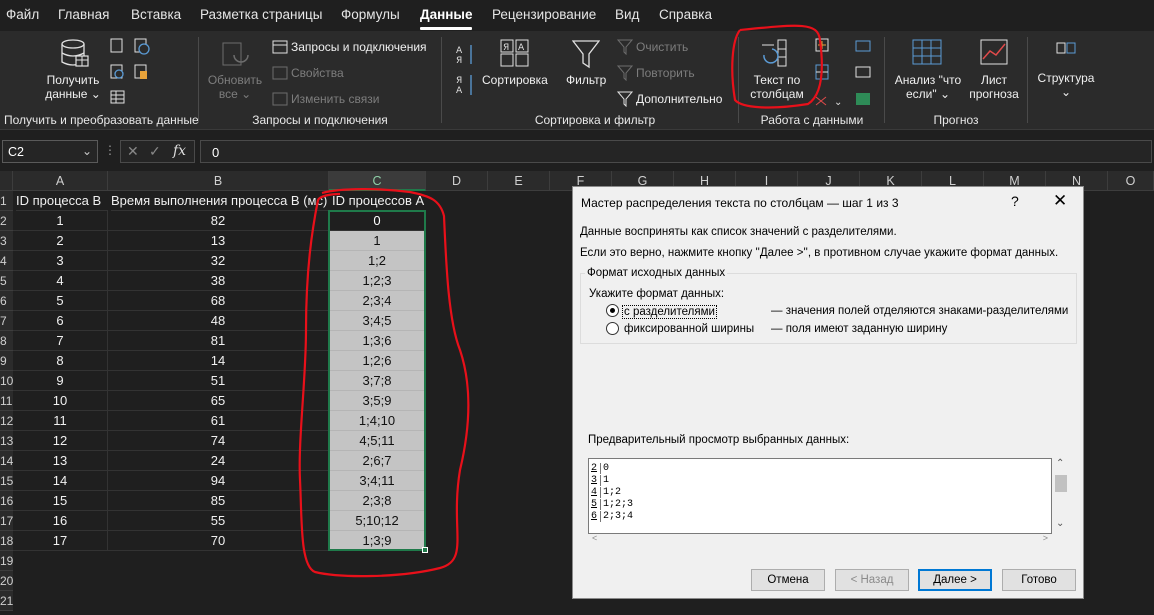 The width and height of the screenshot is (1154, 615). I want to click on table-cell: 32, so click(218, 261).